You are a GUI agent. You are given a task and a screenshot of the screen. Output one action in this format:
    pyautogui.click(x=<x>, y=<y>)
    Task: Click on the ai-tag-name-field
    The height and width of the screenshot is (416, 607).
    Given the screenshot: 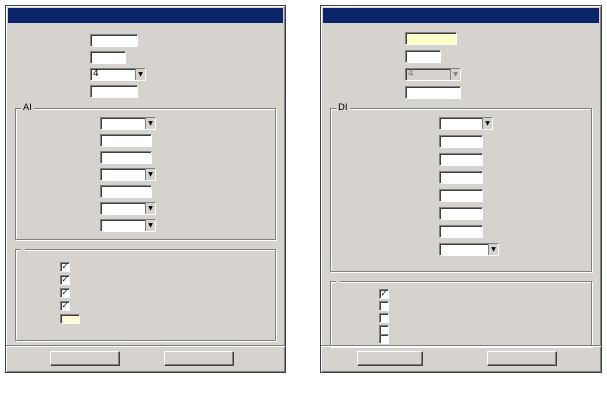 What is the action you would take?
    pyautogui.click(x=114, y=40)
    